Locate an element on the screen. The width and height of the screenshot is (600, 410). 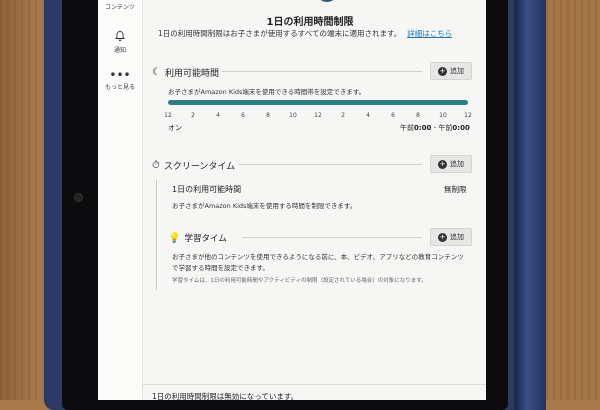
available-time-title: ☾ 利用可能時間 is located at coordinates (185, 72).